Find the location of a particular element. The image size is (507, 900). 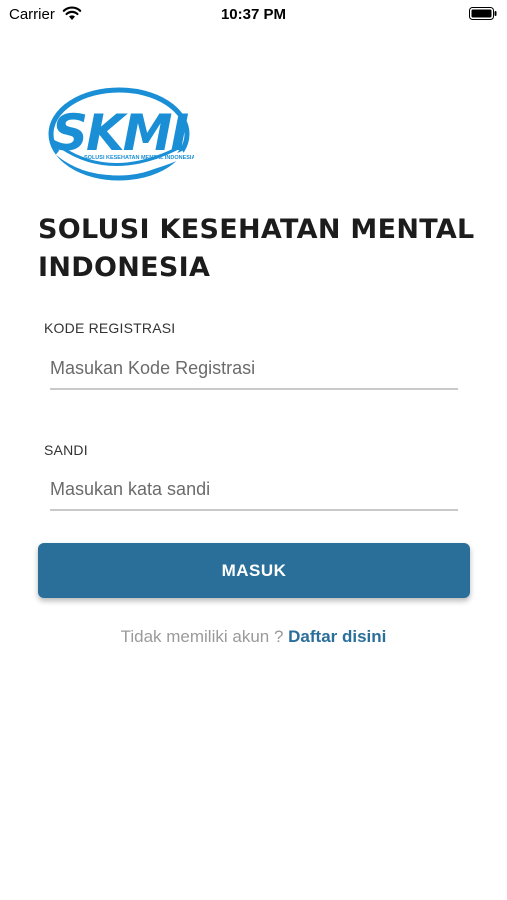

registration-code-input is located at coordinates (254, 369).